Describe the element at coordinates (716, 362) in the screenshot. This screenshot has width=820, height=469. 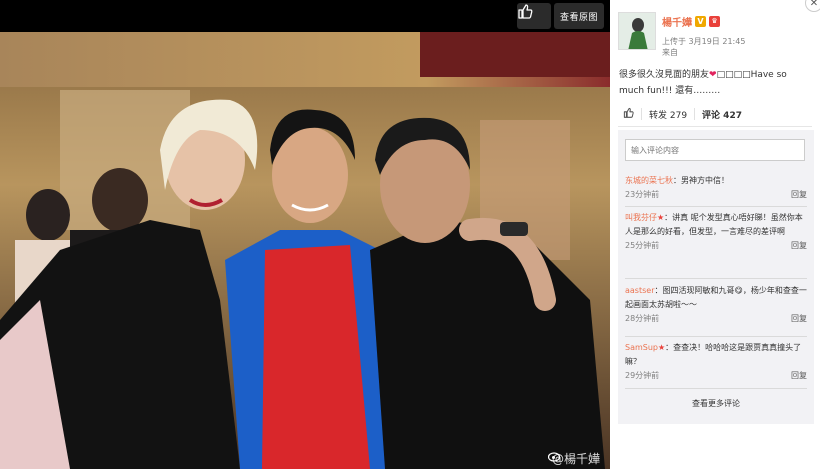
I see `comment-item: SamSup★：查查决！哈哈哈这是跟贾真真撞头了嘛？ 29分钟前 回复` at that location.